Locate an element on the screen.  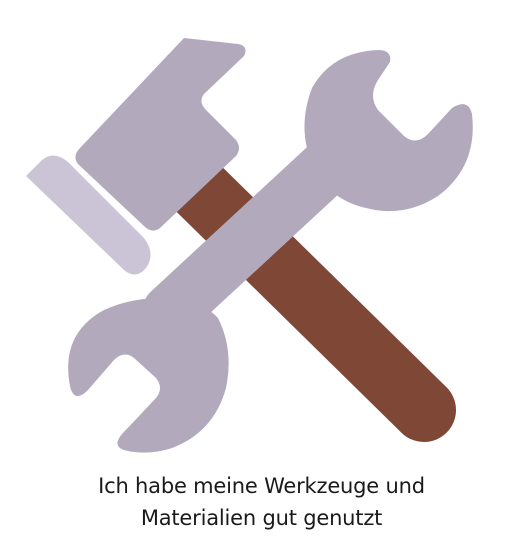
caption-line-2: Materialien gut genutzt is located at coordinates (261, 518).